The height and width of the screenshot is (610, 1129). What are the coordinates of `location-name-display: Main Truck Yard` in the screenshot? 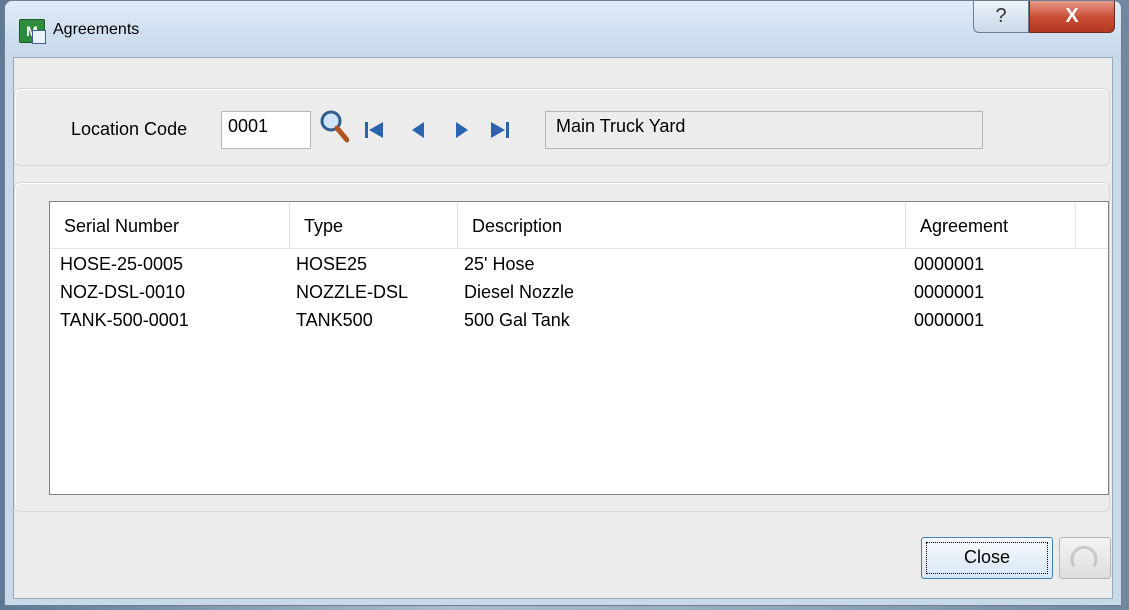 It's located at (764, 130).